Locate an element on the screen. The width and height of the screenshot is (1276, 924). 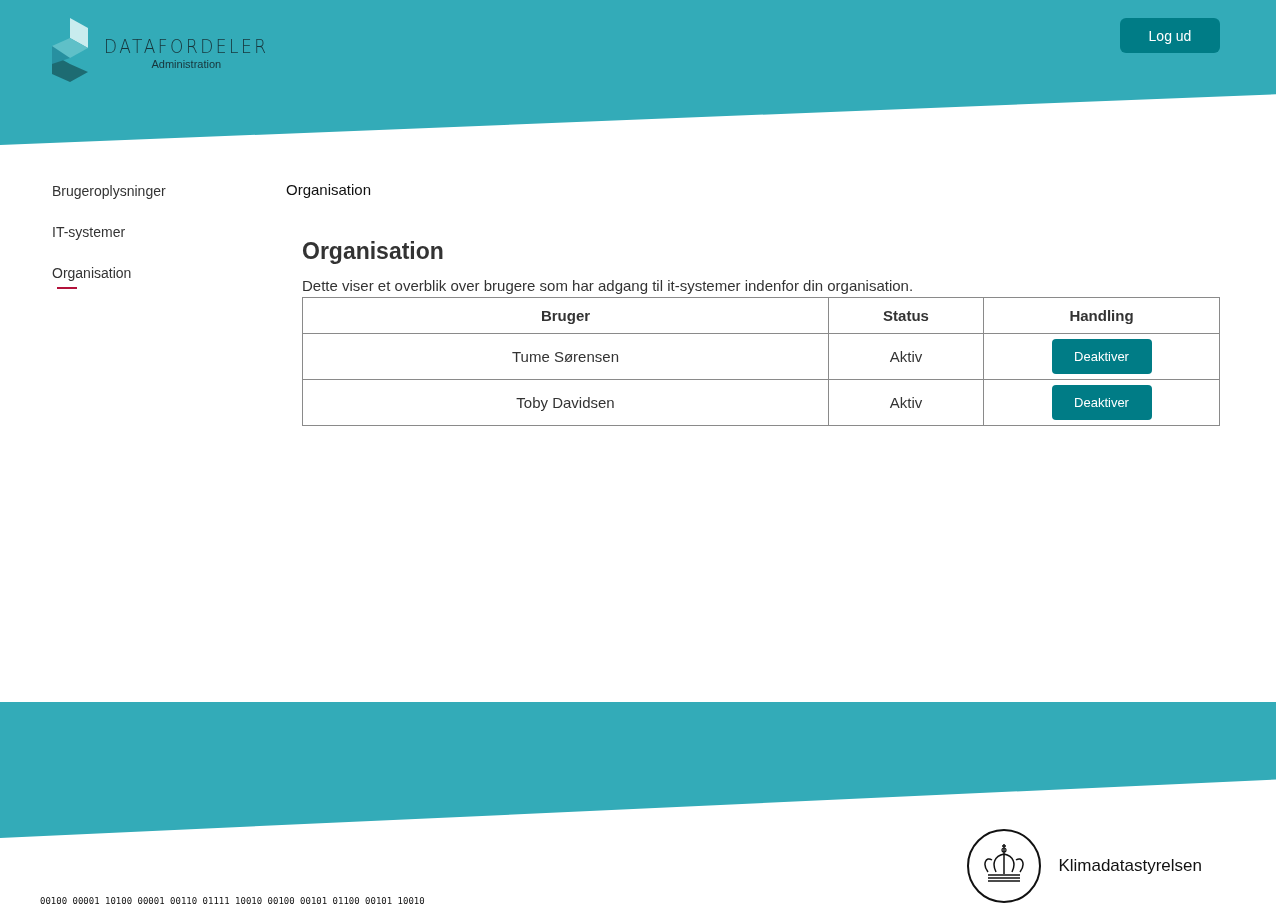
column-header: Status is located at coordinates (906, 315).